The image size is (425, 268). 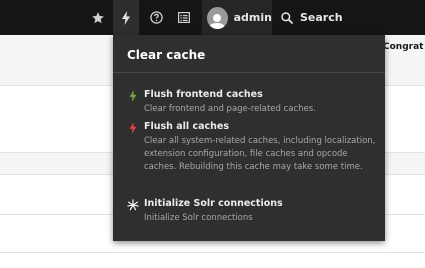 I want to click on system-information-button, so click(x=184, y=17).